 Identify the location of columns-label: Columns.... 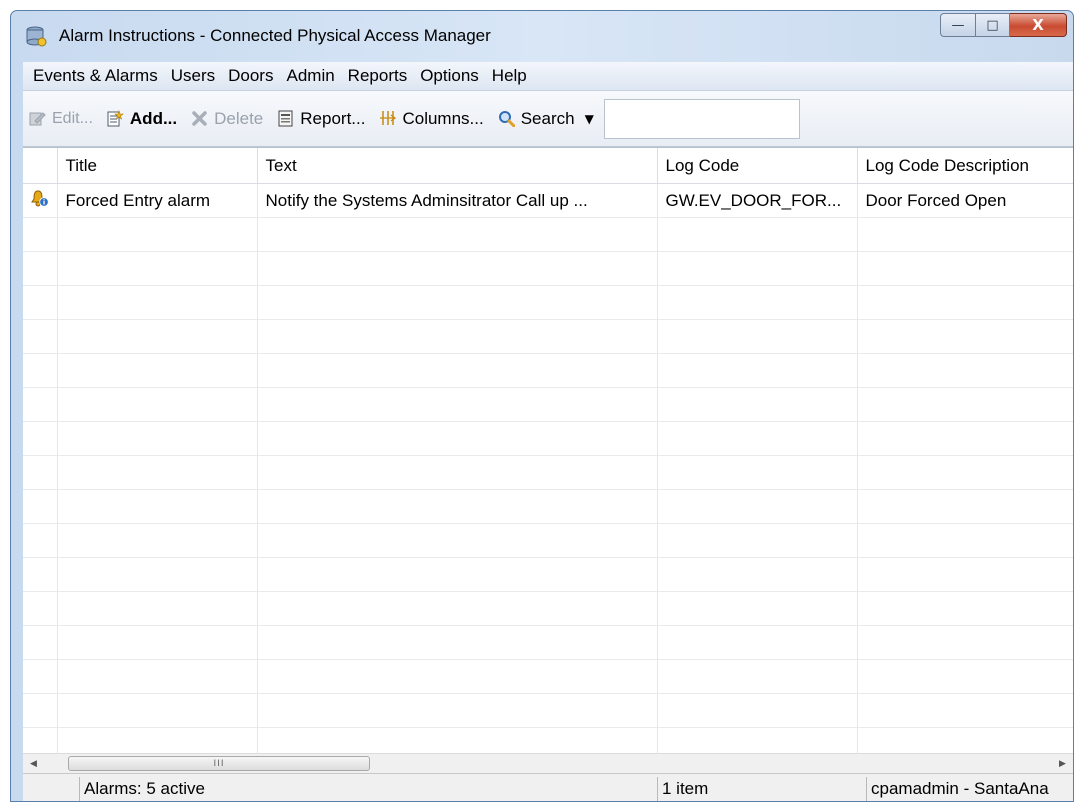
(443, 118).